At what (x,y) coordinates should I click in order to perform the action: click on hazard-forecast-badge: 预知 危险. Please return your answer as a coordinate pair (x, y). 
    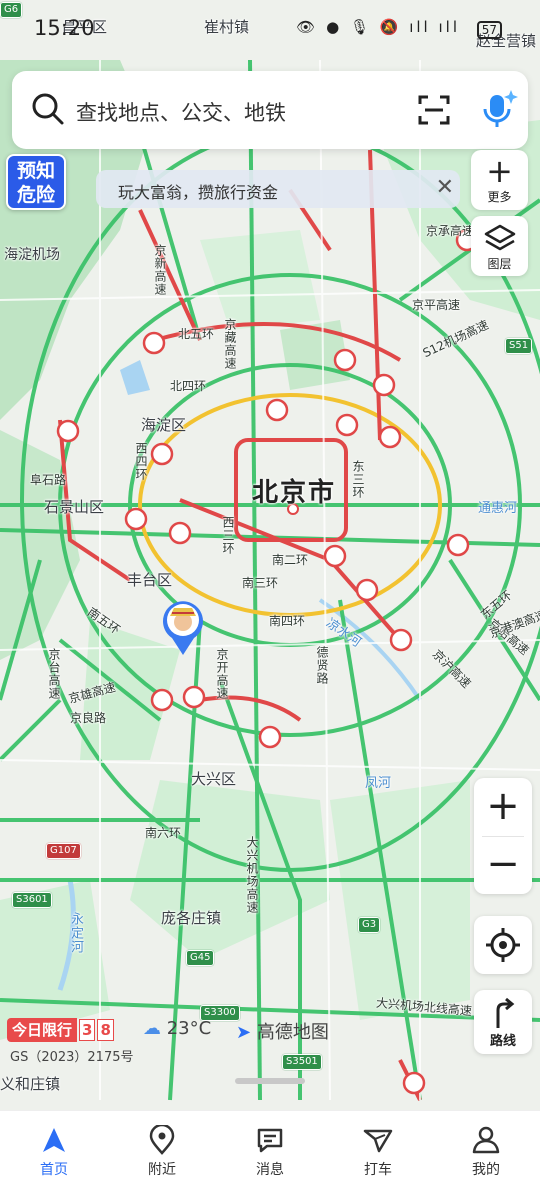
    Looking at the image, I should click on (36, 182).